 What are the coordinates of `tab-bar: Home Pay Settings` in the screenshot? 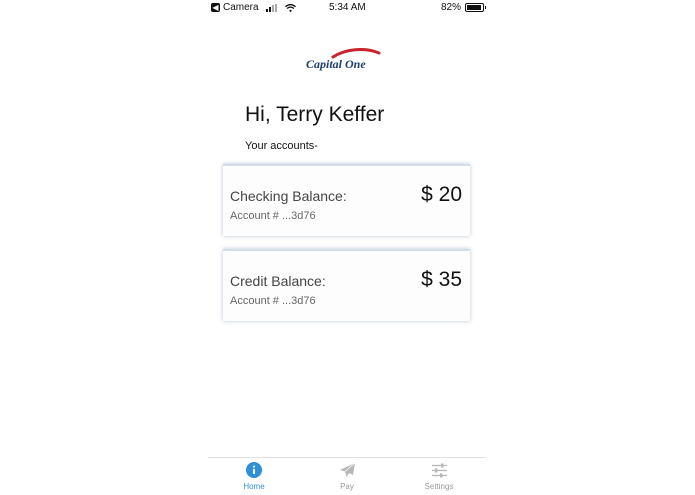 It's located at (347, 476).